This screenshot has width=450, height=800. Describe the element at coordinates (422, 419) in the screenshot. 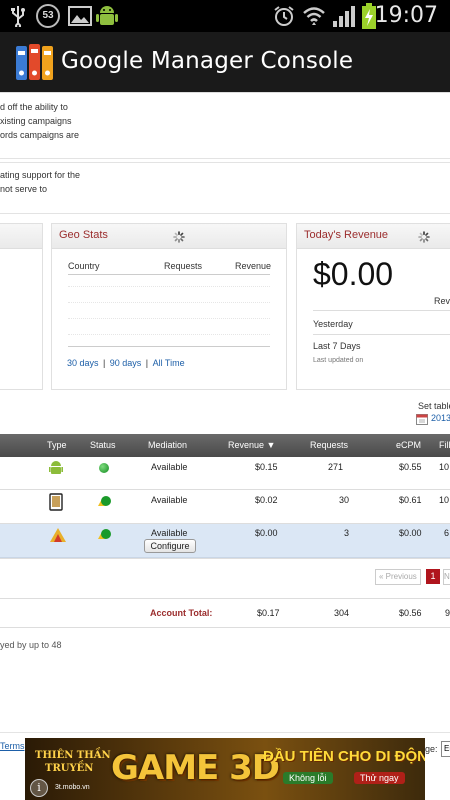

I see `calendar-icon` at that location.